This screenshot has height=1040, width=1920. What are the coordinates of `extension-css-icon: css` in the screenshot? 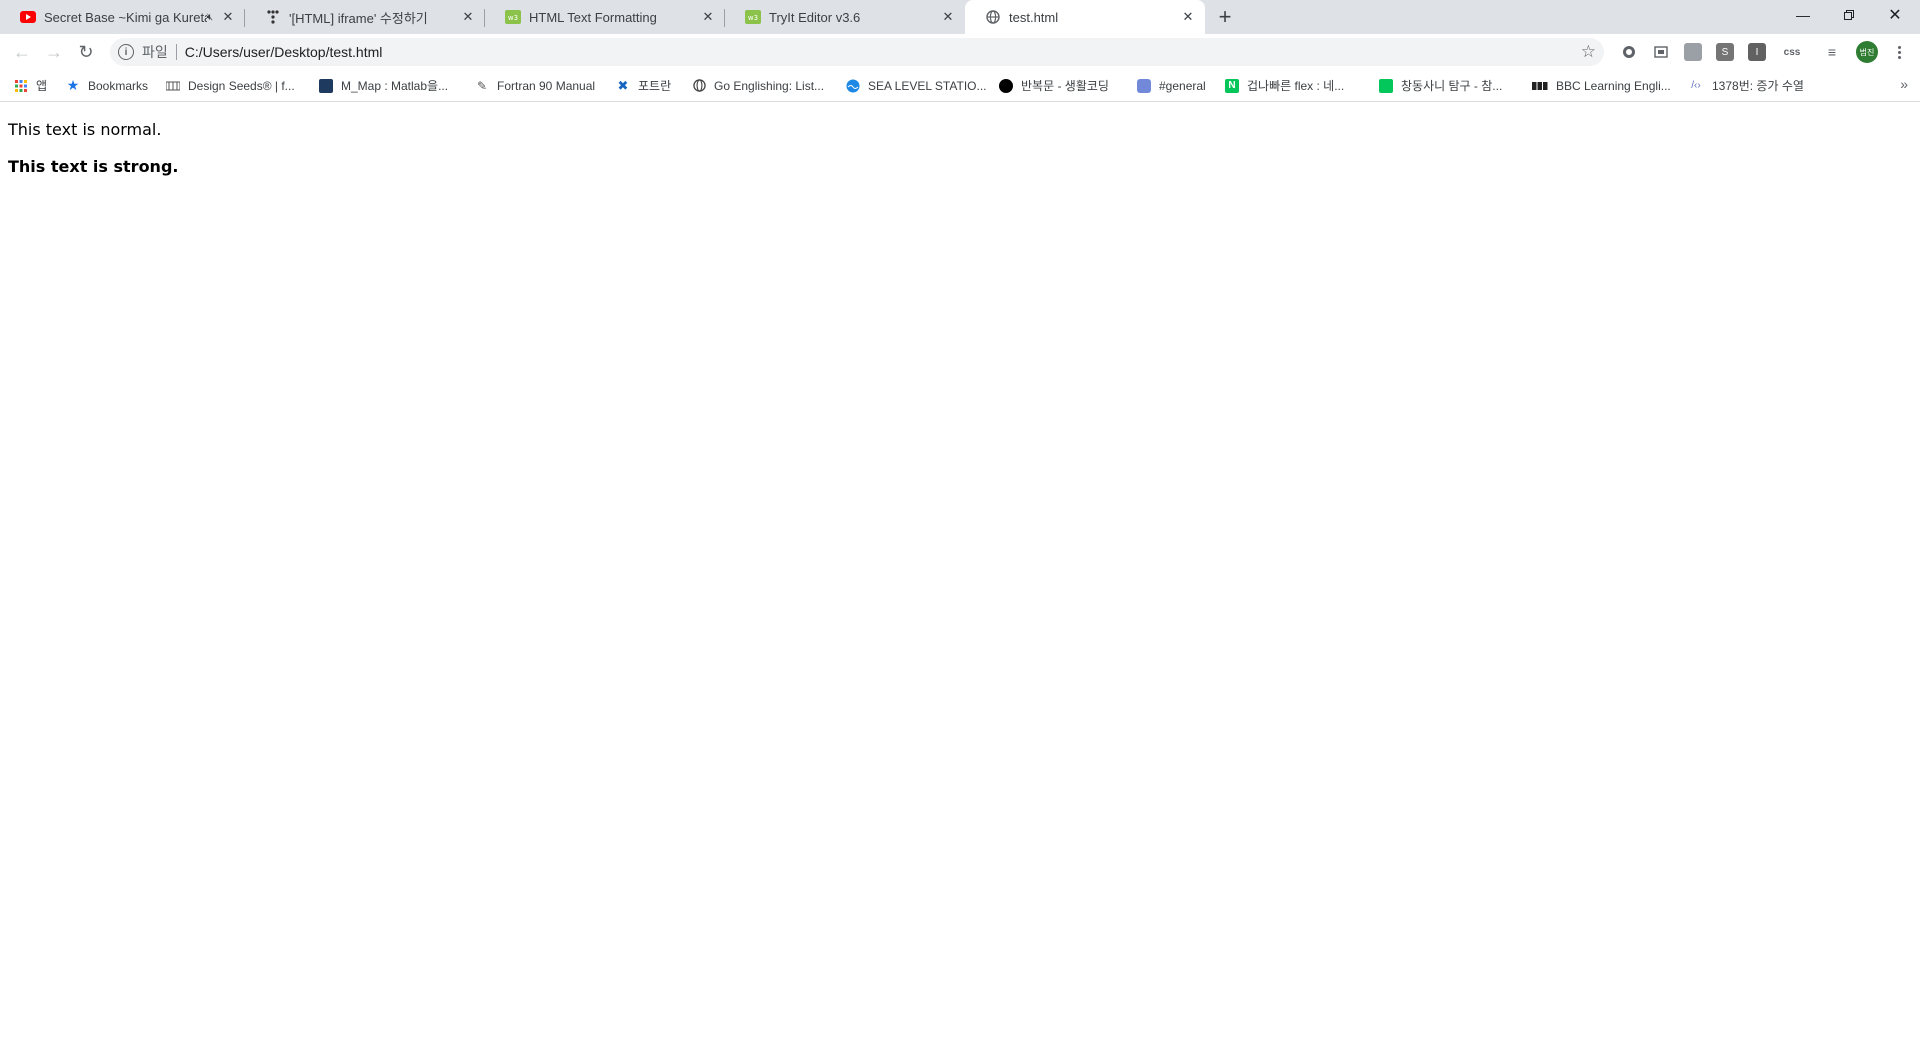 It's located at (1792, 52).